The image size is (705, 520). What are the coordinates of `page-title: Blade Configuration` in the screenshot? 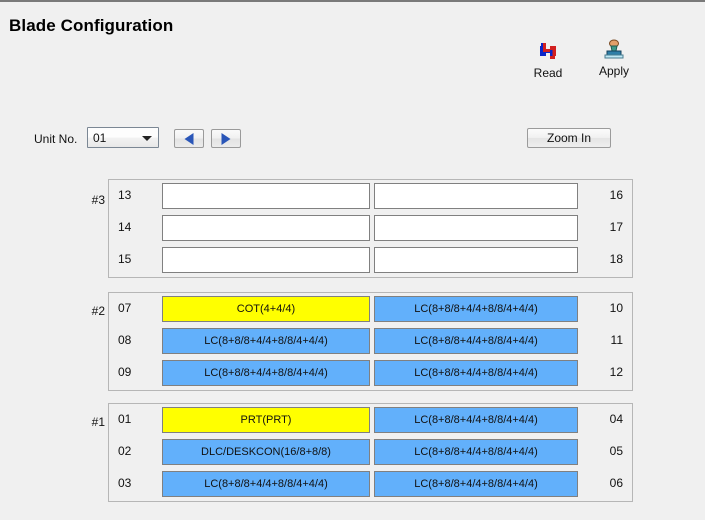 It's located at (91, 25).